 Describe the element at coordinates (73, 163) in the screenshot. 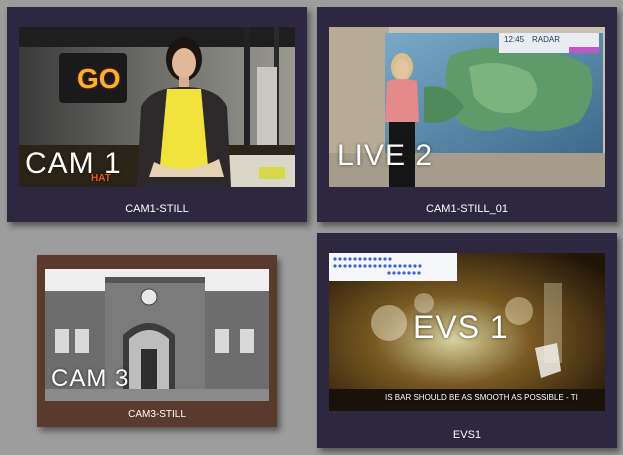

I see `overlay-label-cam1: CAM 1` at that location.